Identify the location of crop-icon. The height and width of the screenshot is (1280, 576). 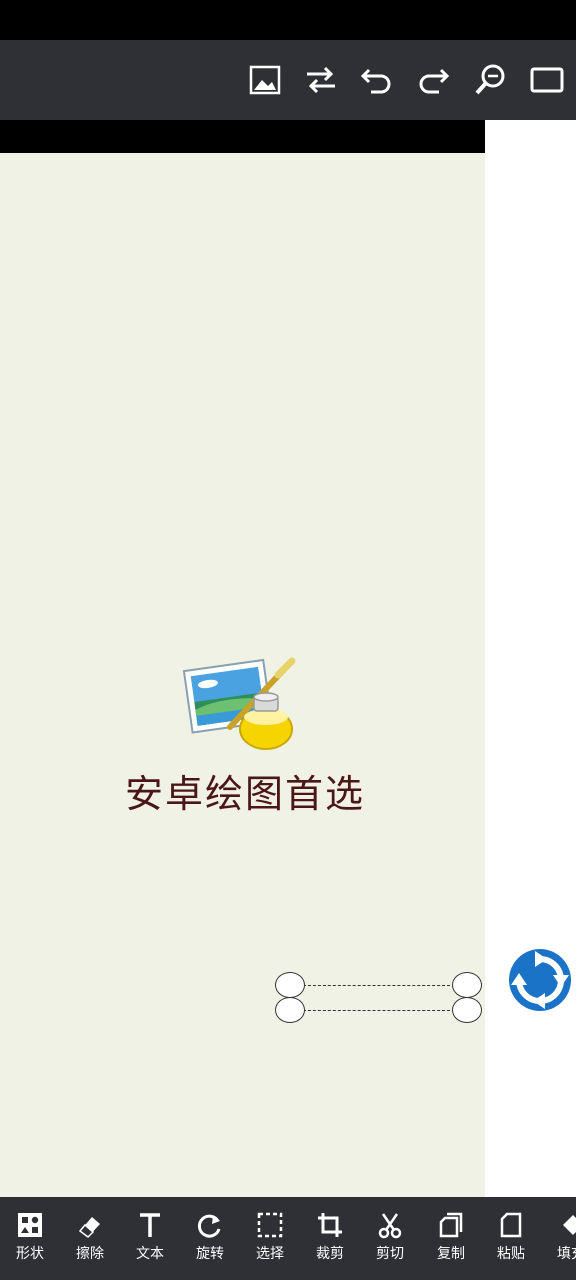
(330, 1225).